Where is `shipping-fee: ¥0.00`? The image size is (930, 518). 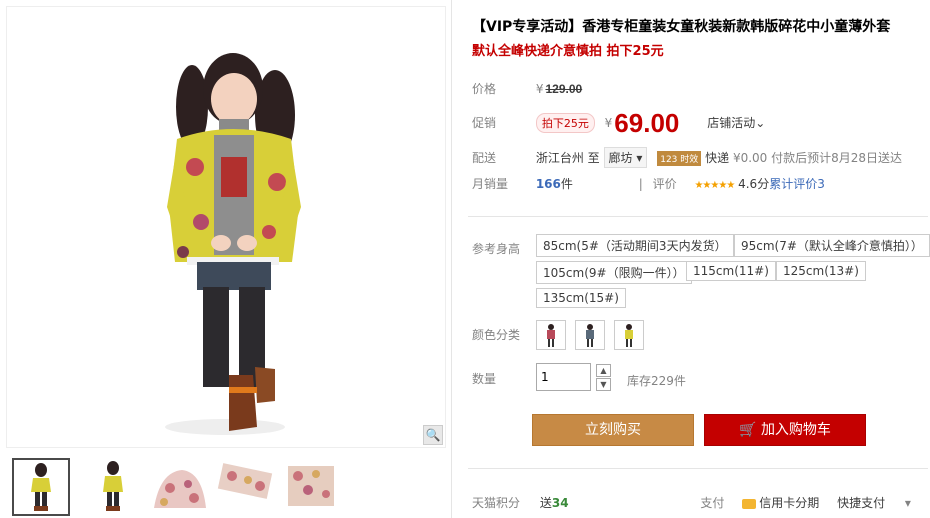 shipping-fee: ¥0.00 is located at coordinates (750, 158).